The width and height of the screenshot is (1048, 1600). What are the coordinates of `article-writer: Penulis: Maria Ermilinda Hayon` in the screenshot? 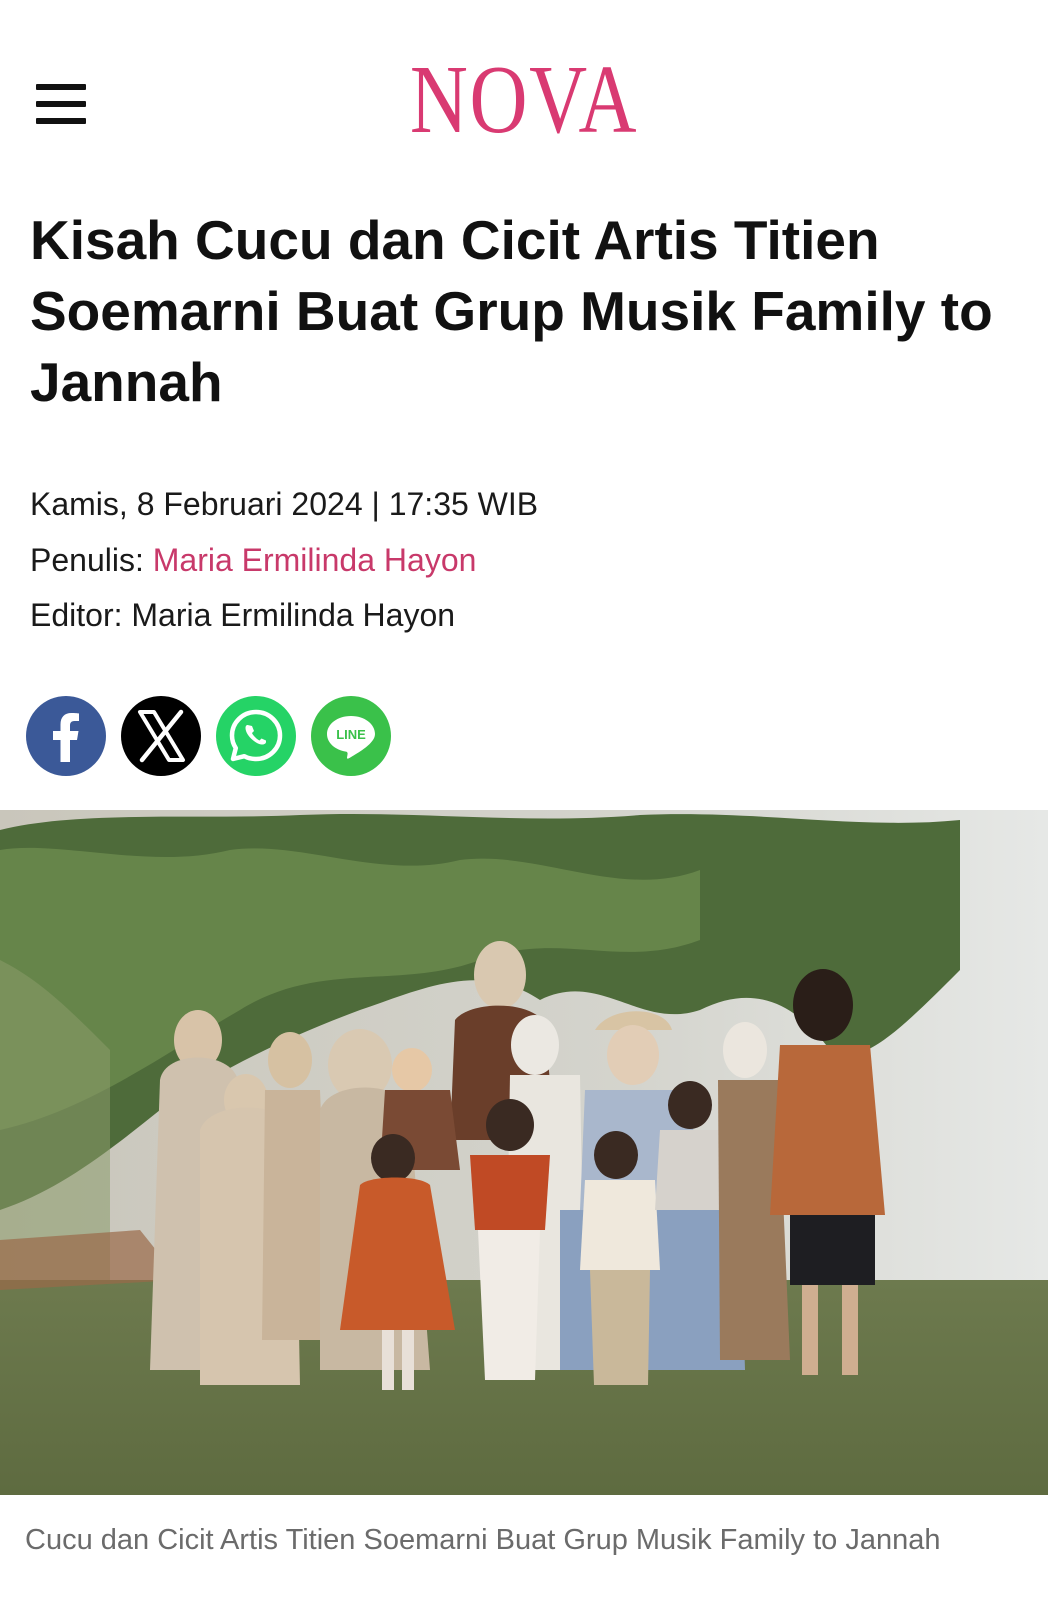 It's located at (253, 560).